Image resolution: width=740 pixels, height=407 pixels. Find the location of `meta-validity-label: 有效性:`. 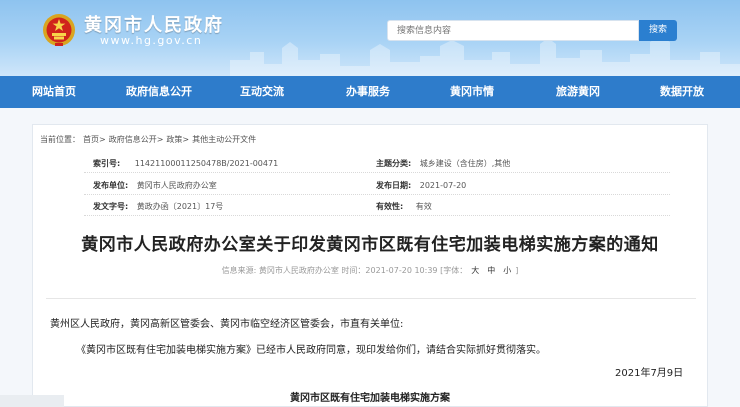

meta-validity-label: 有效性: is located at coordinates (390, 206).